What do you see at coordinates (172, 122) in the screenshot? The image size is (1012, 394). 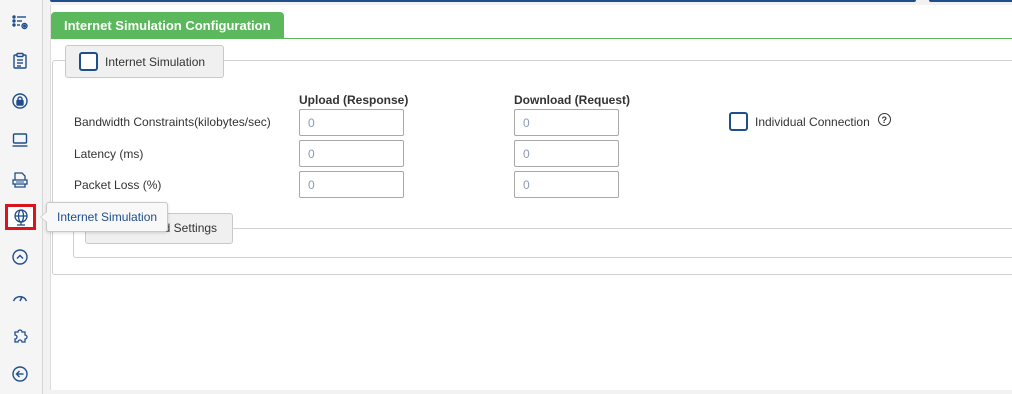 I see `bandwidth-label: Bandwidth Constraints(kilobytes/sec)` at bounding box center [172, 122].